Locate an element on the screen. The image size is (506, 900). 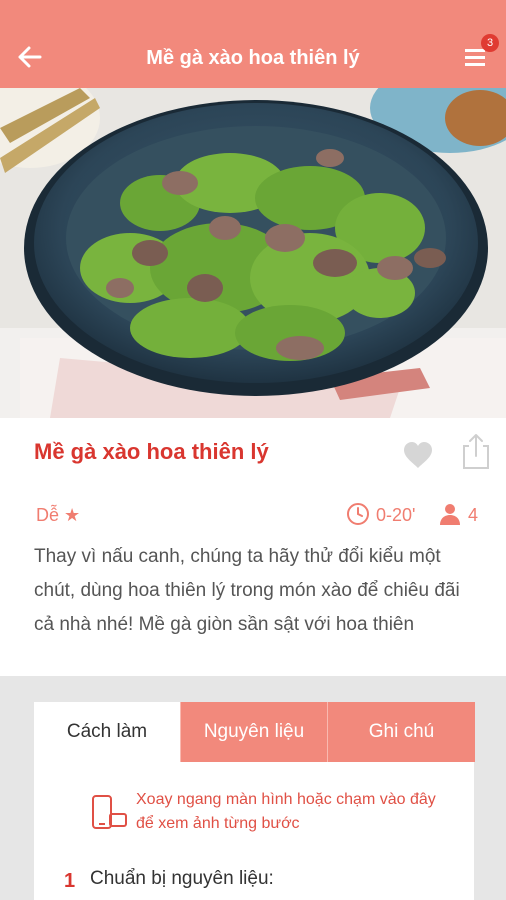
step-text: Chuẩn bị nguyên liệu: is located at coordinates (182, 878).